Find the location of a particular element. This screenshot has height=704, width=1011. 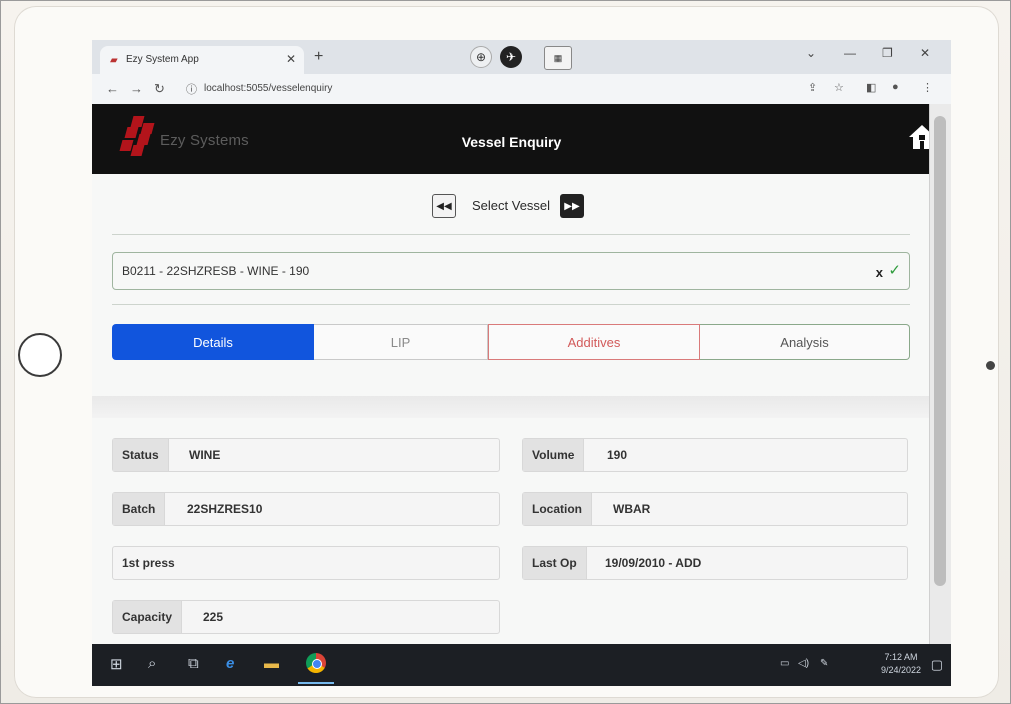

network-icon: ▭ is located at coordinates (784, 663).